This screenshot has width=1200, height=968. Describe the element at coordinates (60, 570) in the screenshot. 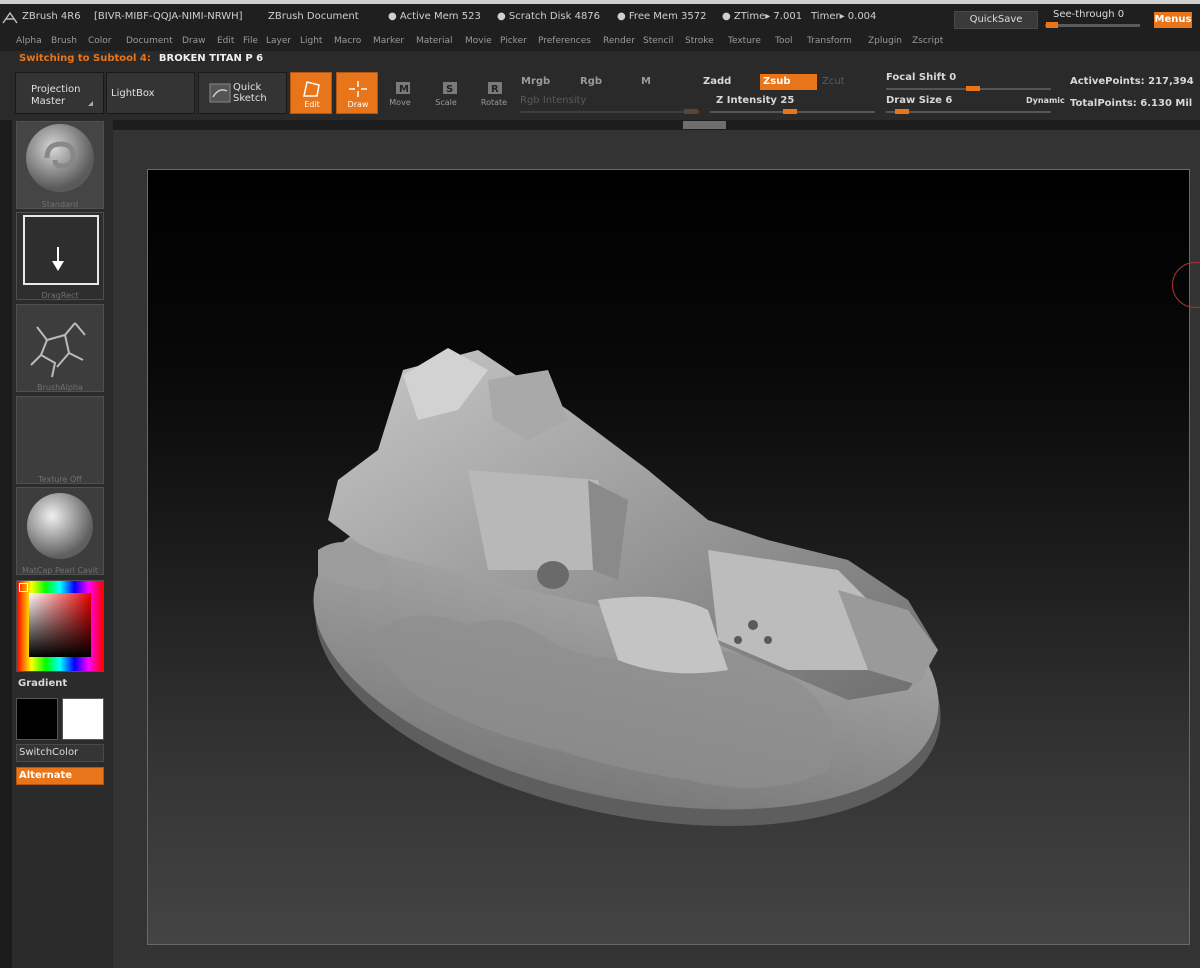

I see `material-name: MatCap Pearl Cavit` at that location.